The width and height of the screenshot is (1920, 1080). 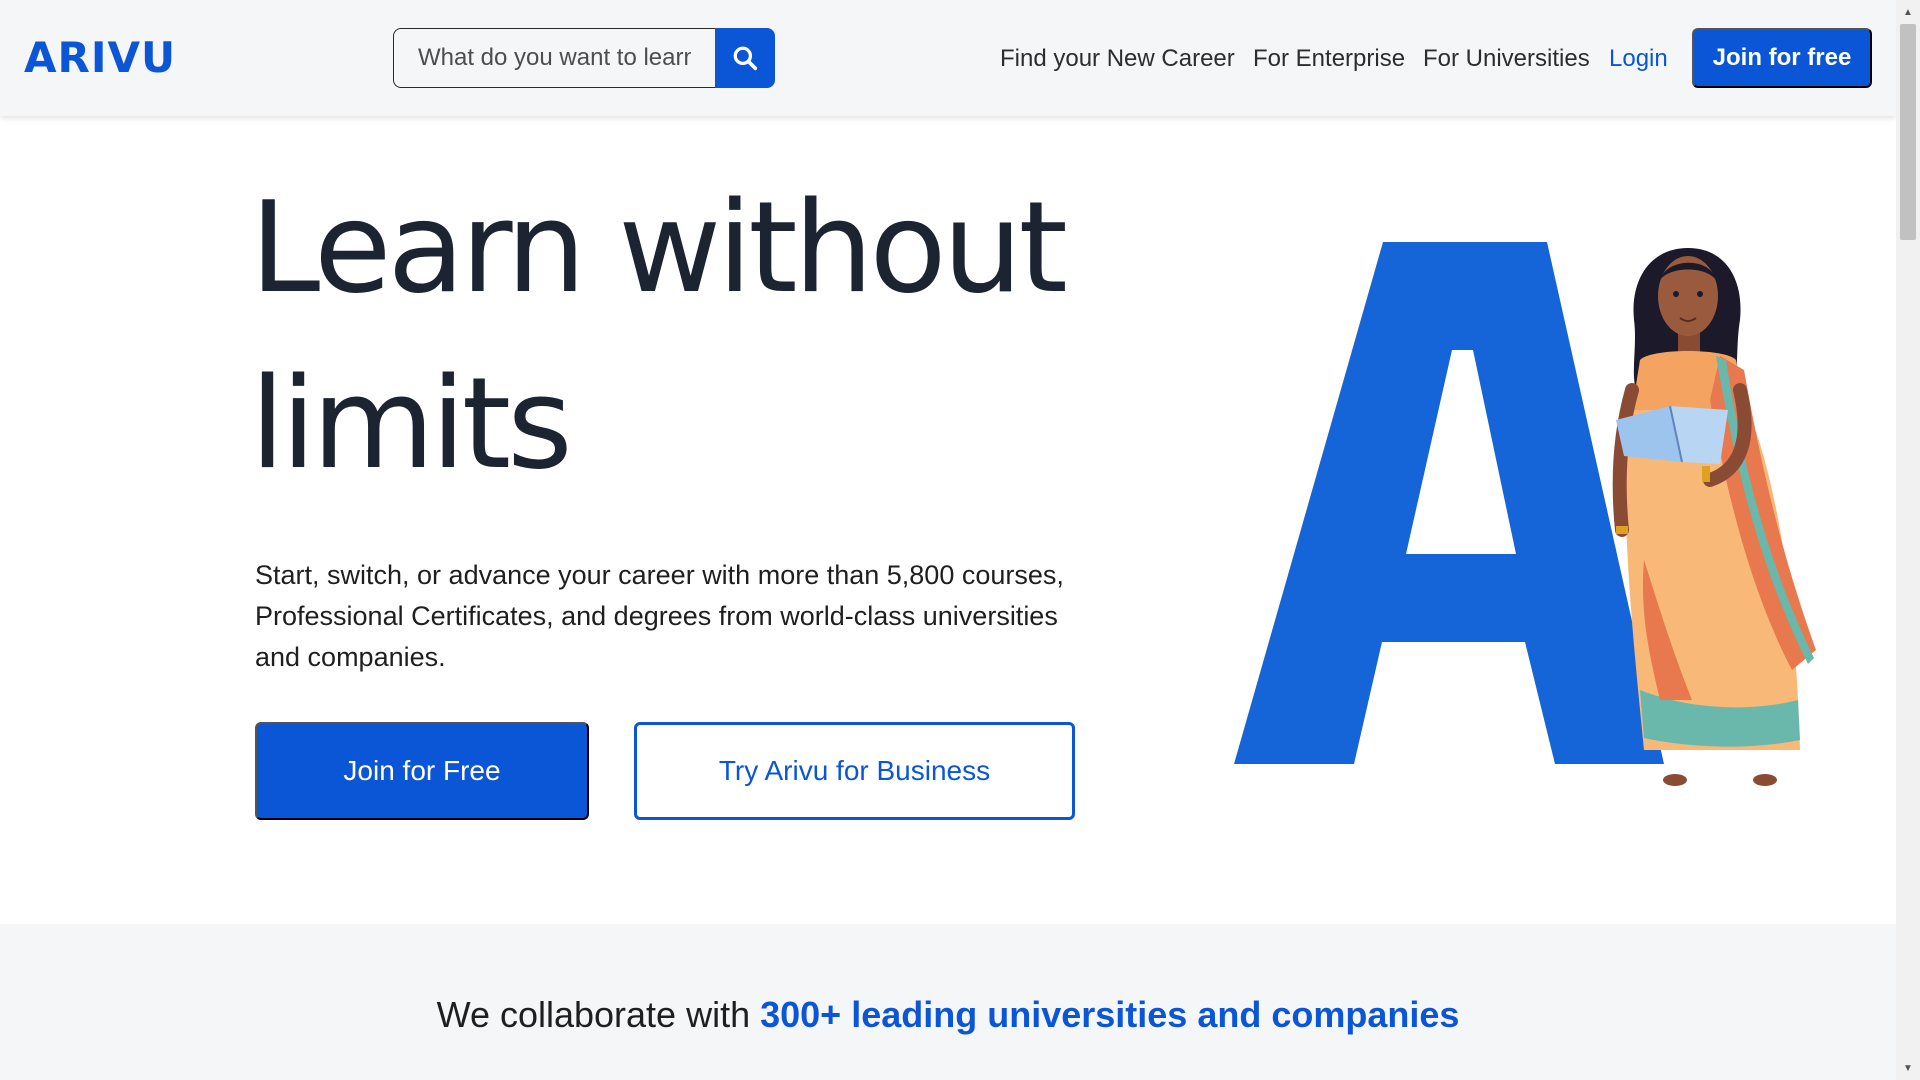 What do you see at coordinates (1329, 59) in the screenshot?
I see `nav-for-enterprise: For Enterprise` at bounding box center [1329, 59].